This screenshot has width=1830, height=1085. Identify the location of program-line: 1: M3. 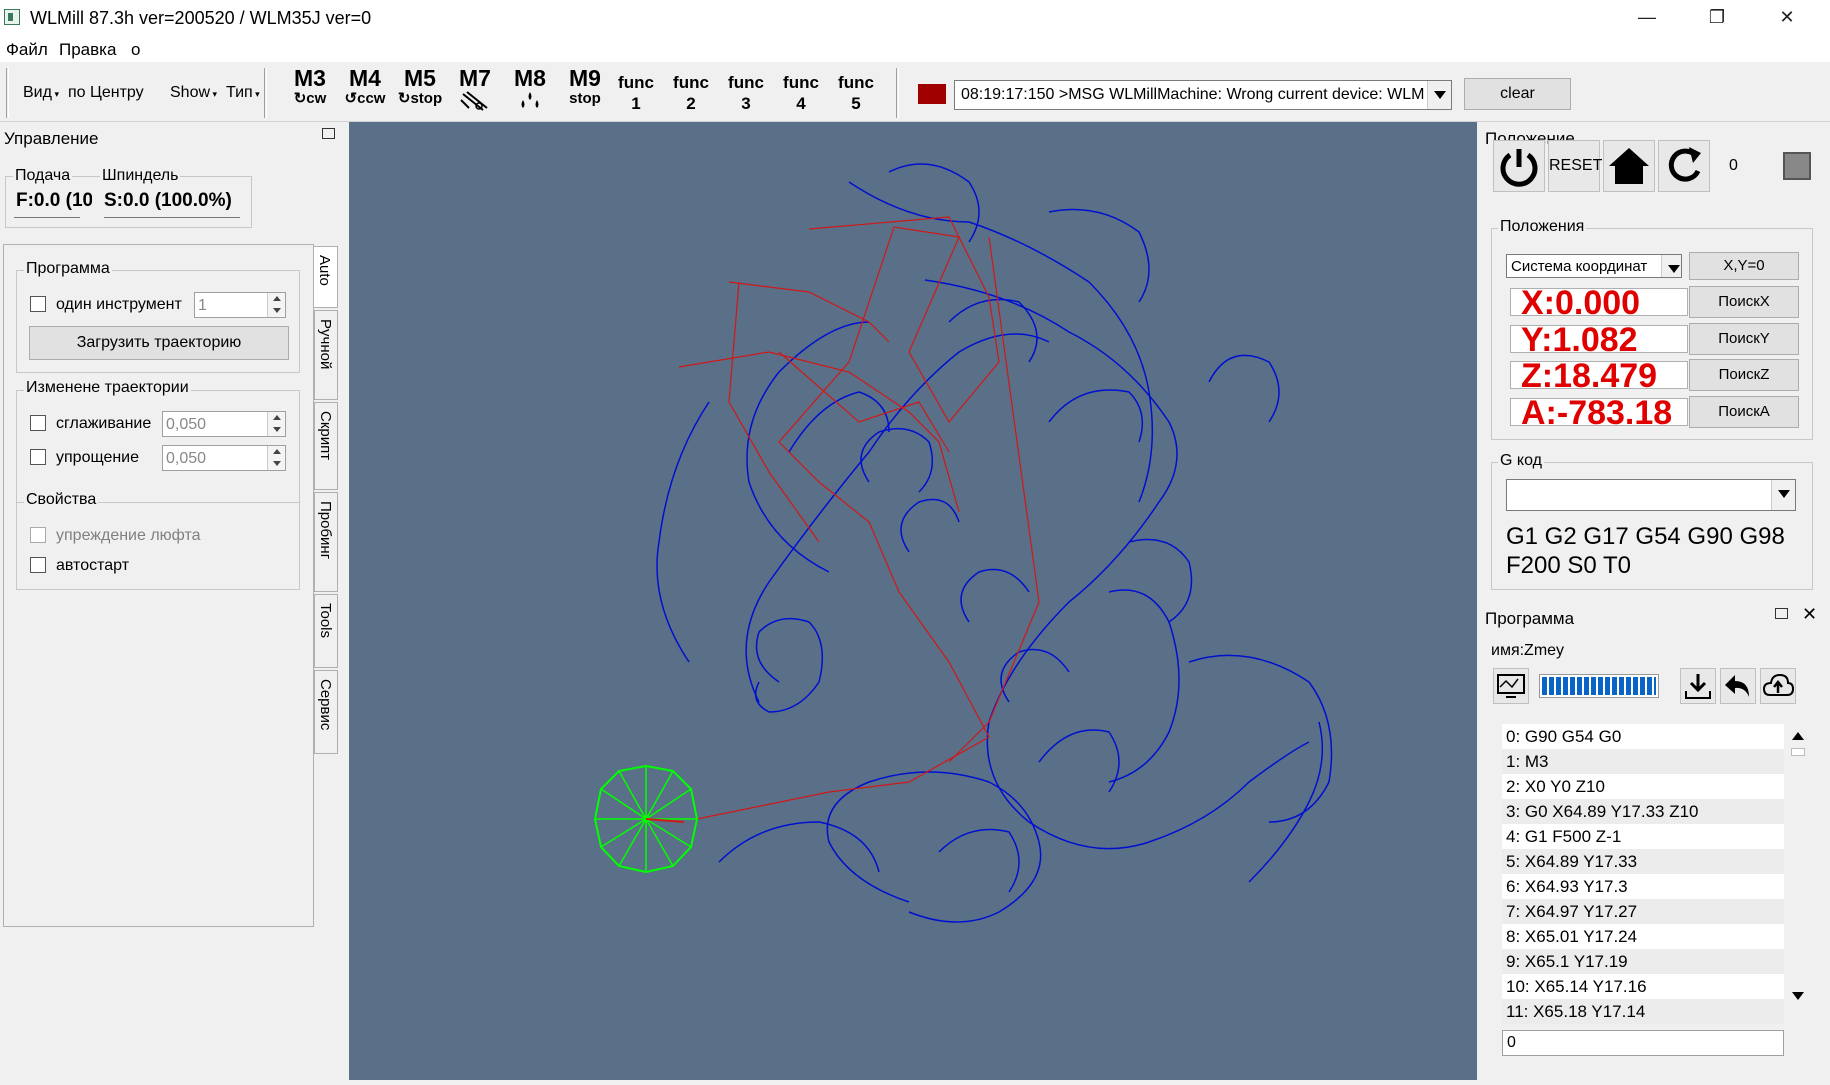
(1643, 761).